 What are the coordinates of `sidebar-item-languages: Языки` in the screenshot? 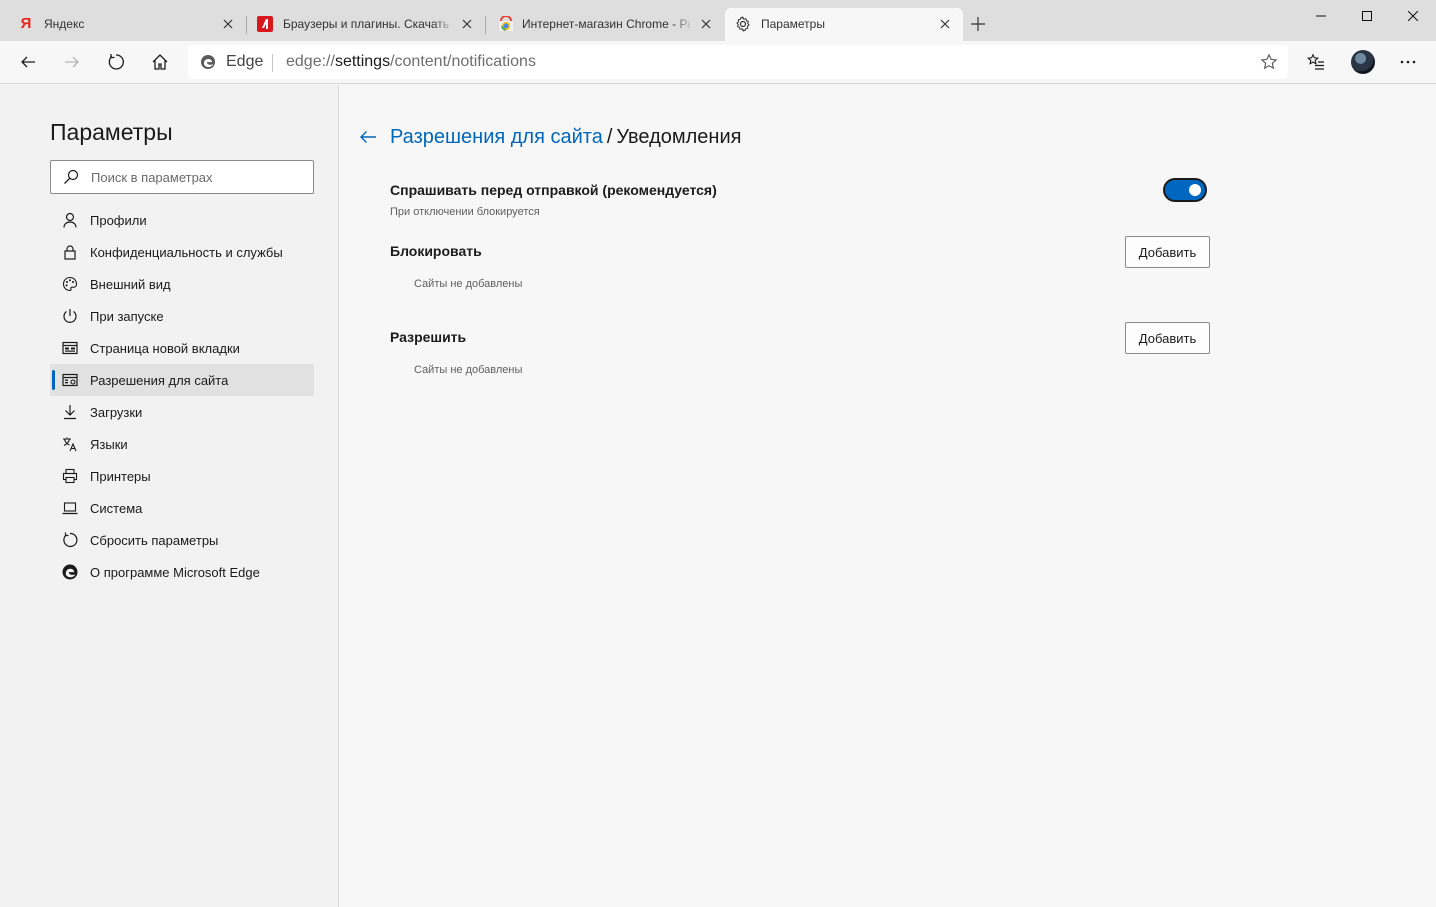 It's located at (182, 444).